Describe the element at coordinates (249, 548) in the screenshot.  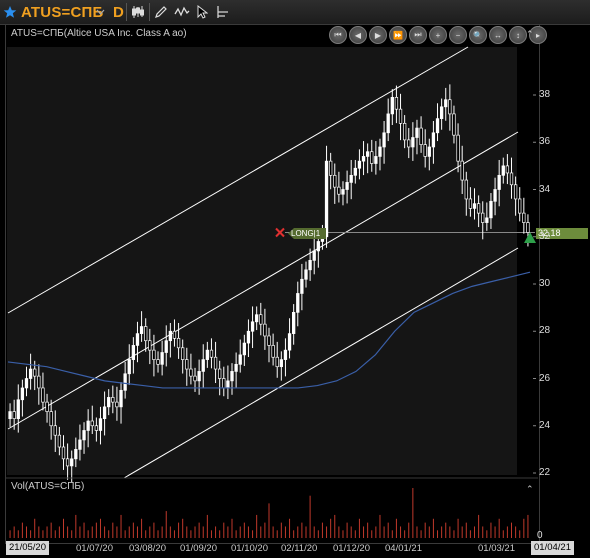
I see `x-tick-label: 01/10/20` at that location.